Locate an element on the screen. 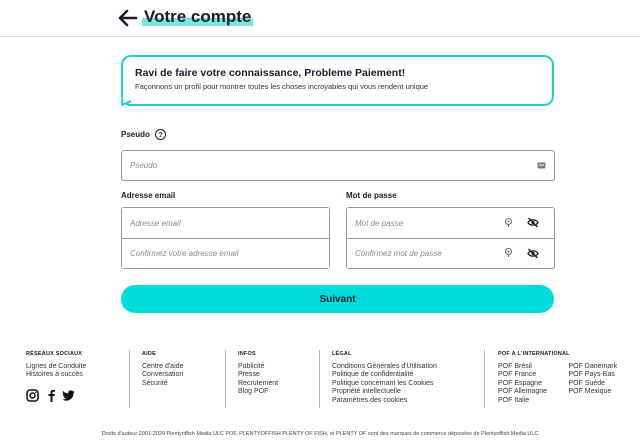 This screenshot has height=446, width=640. footer-link-guidelines: Lignes de Conduite is located at coordinates (56, 367).